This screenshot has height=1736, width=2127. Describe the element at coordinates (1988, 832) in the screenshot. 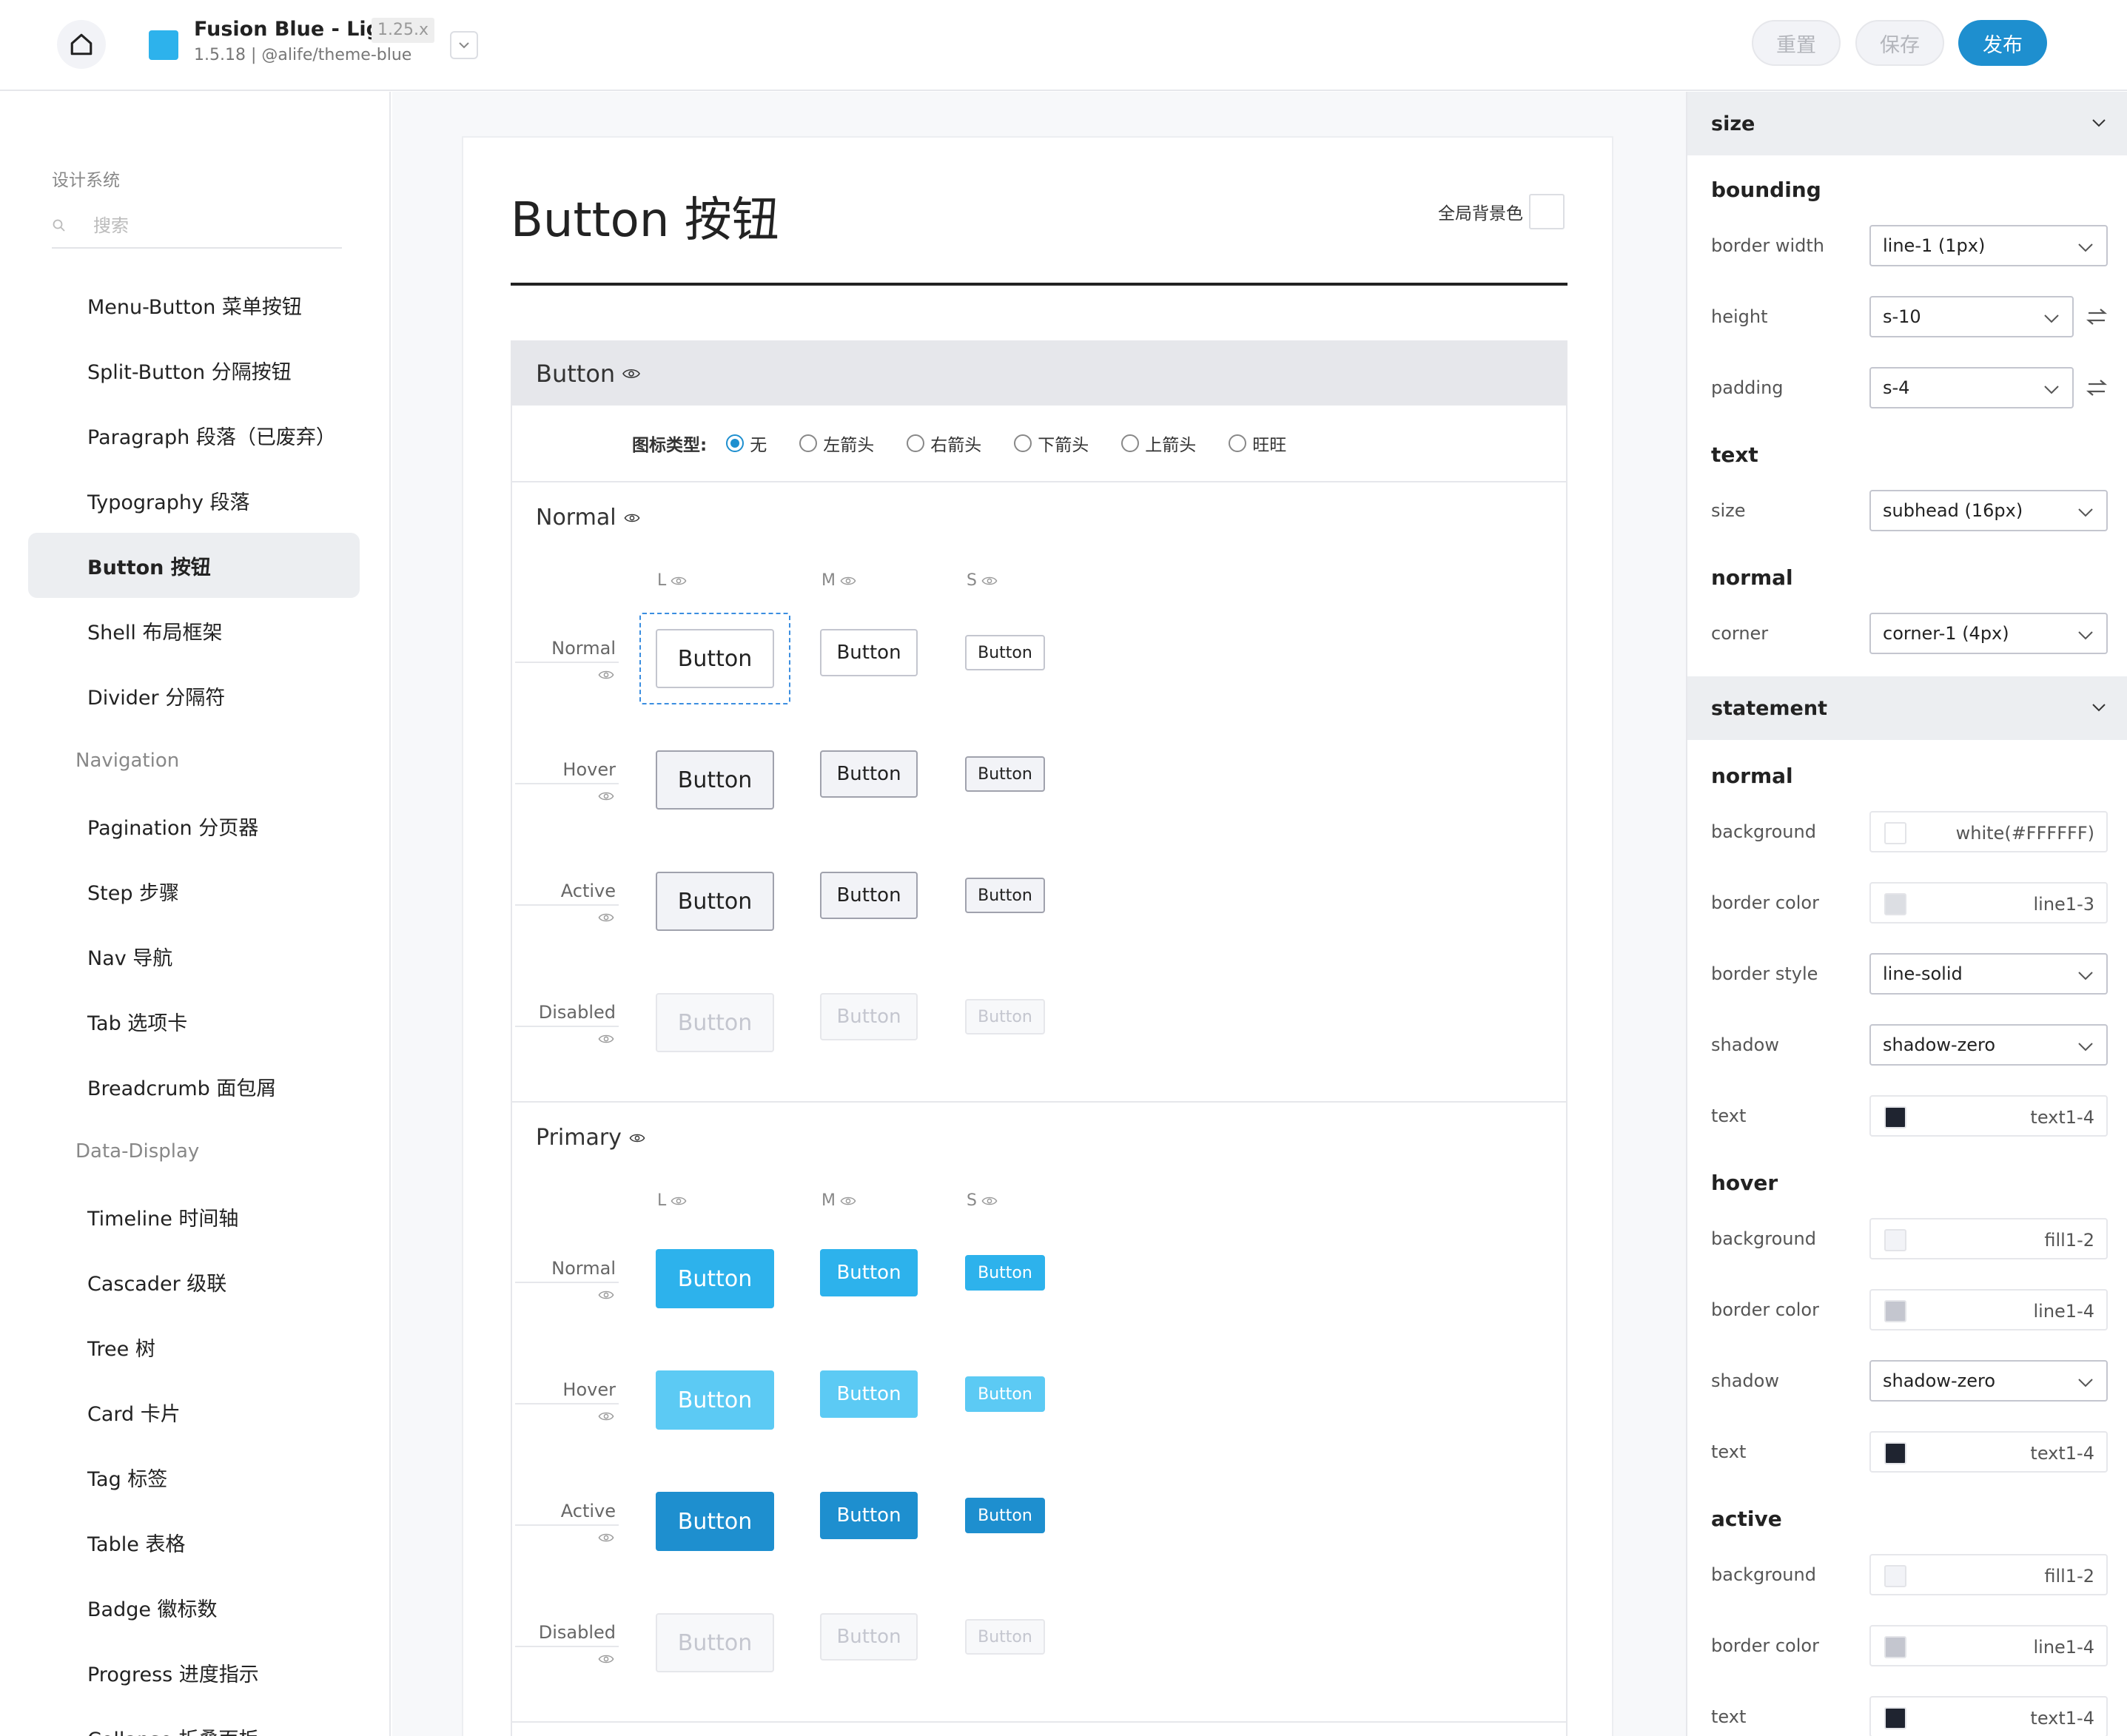

I see `normal-background-color: white(#FFFFFF)` at that location.